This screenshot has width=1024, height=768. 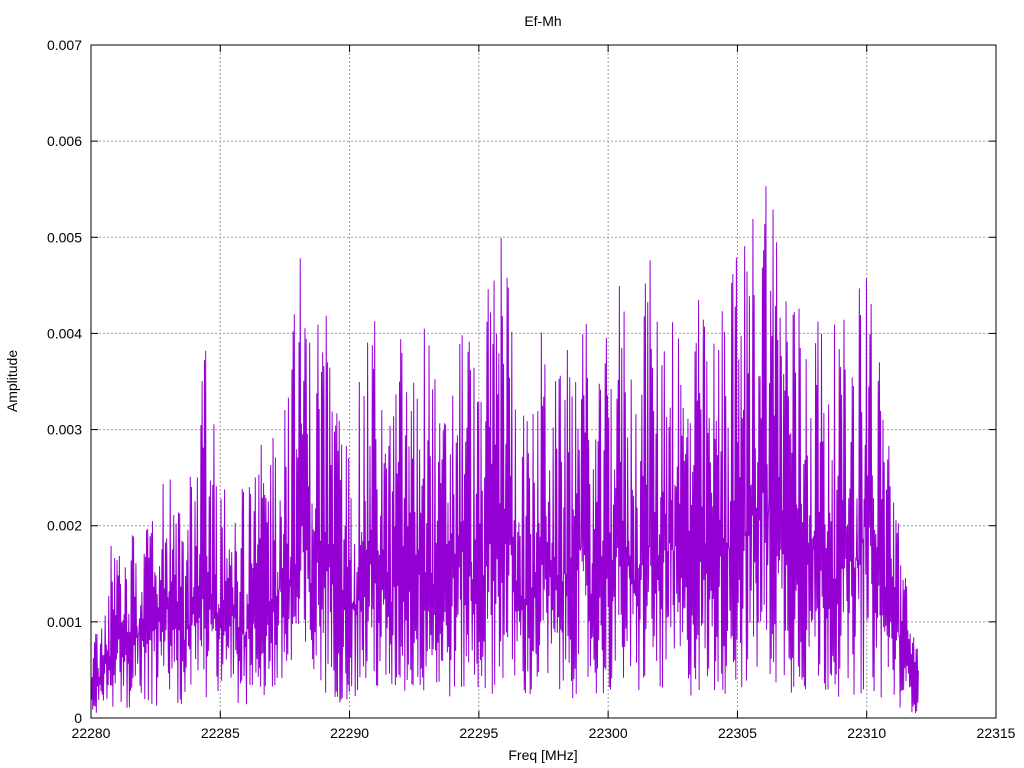 What do you see at coordinates (608, 733) in the screenshot?
I see `x-tick-label: 22300` at bounding box center [608, 733].